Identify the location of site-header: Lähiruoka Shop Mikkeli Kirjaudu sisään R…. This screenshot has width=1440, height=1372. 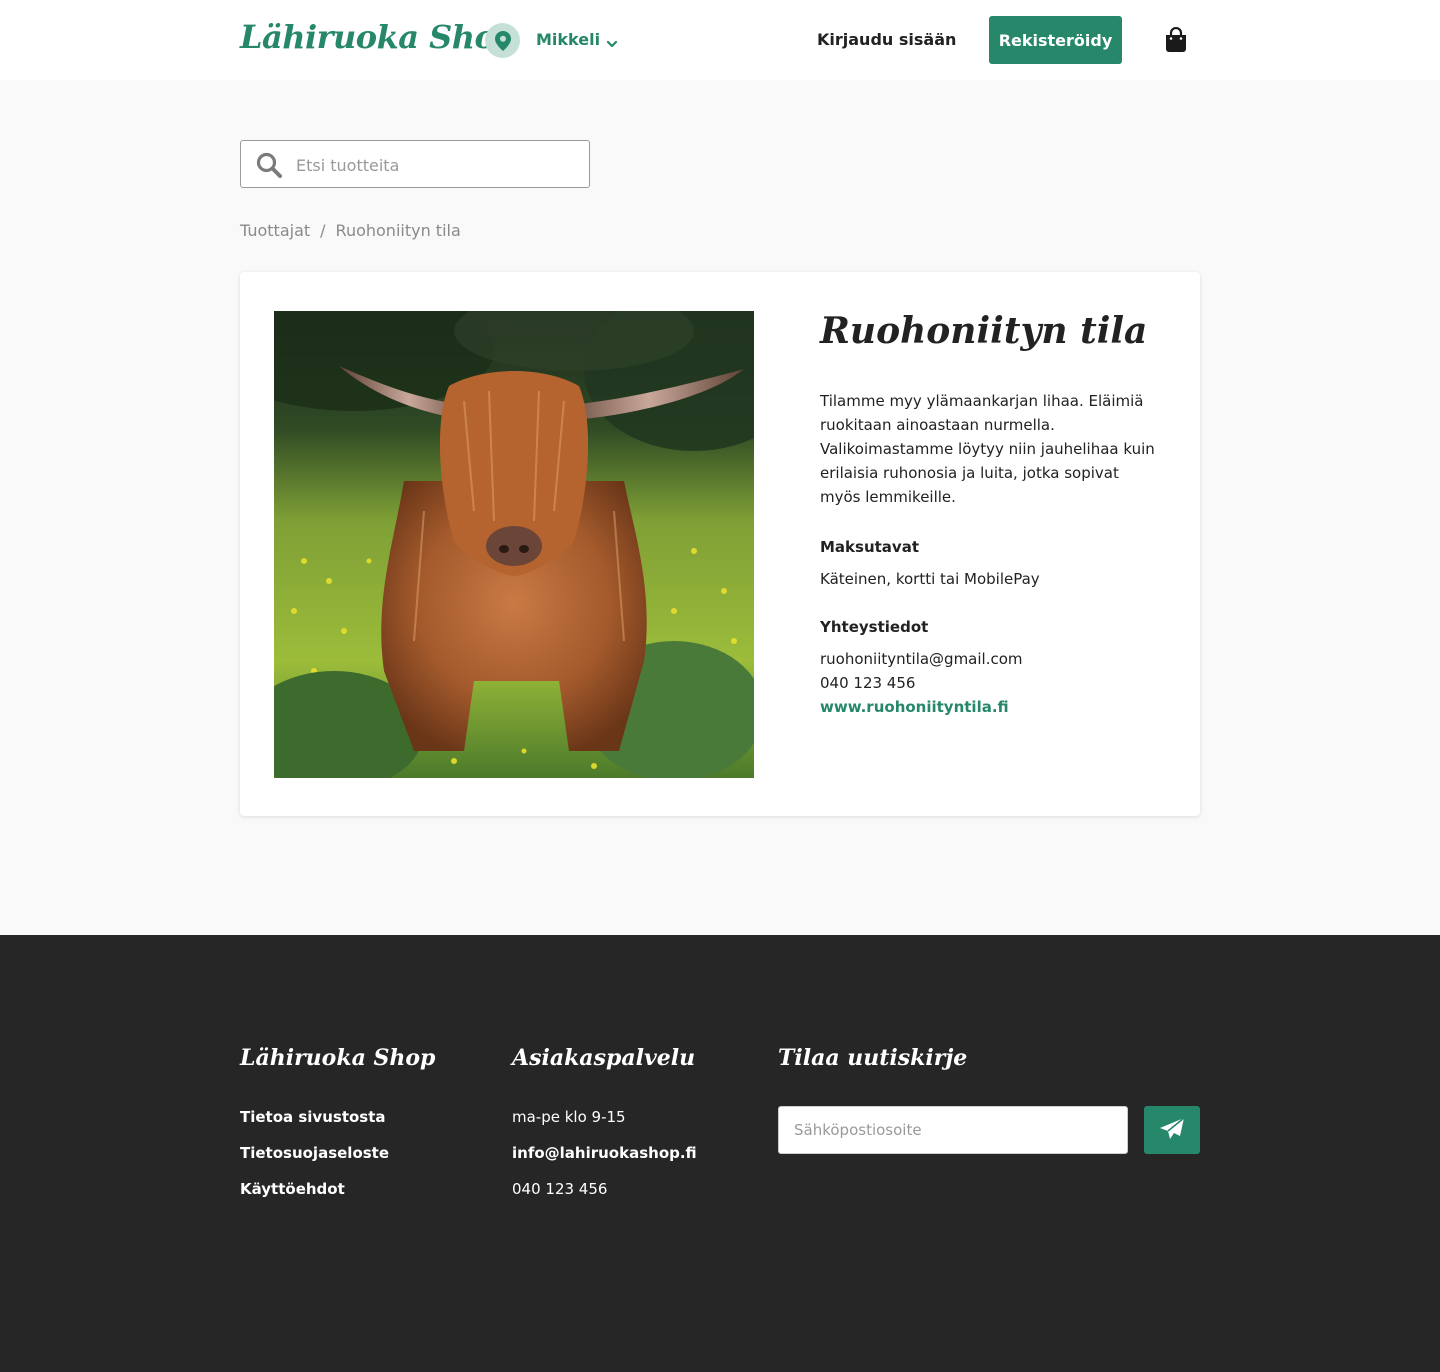
(720, 40).